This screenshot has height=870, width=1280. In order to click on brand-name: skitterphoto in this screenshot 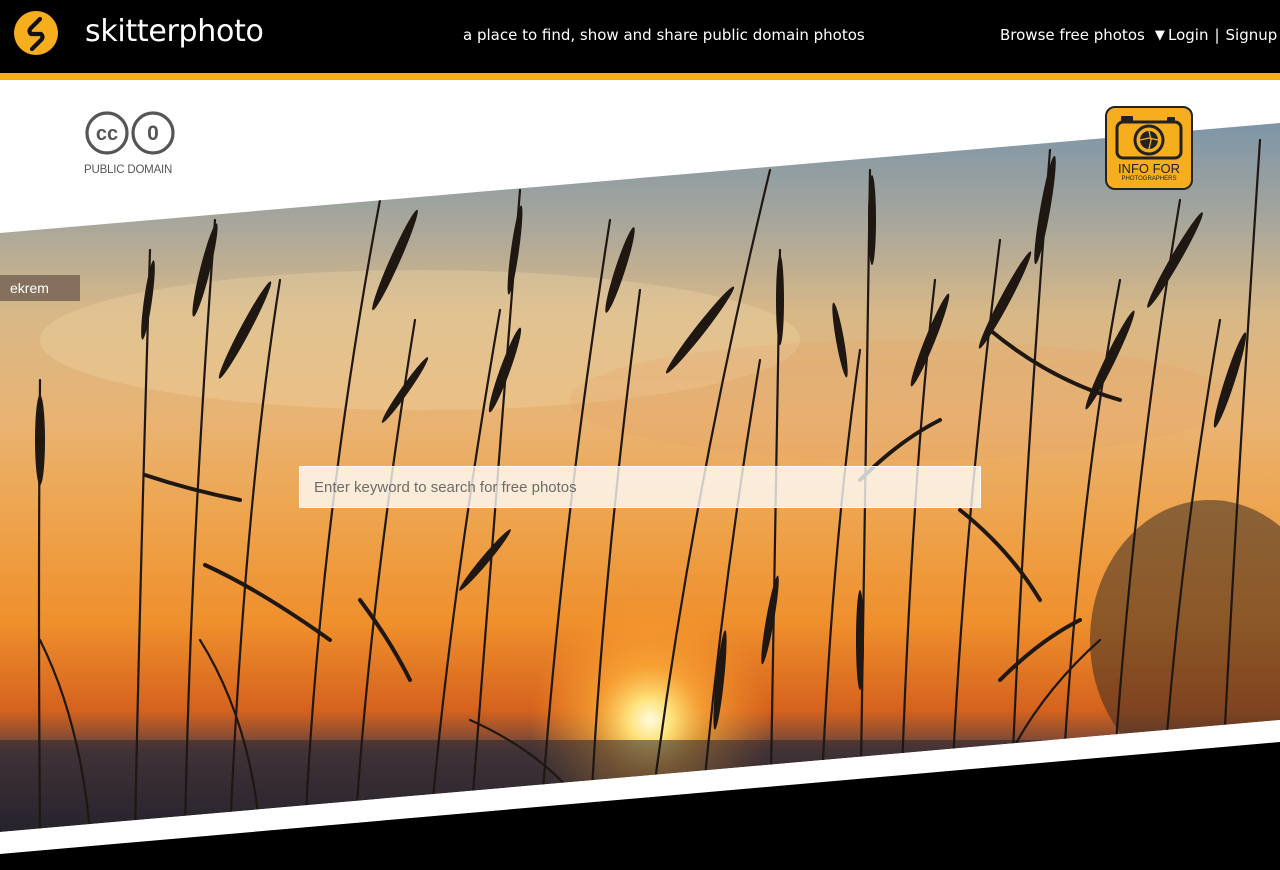, I will do `click(174, 31)`.